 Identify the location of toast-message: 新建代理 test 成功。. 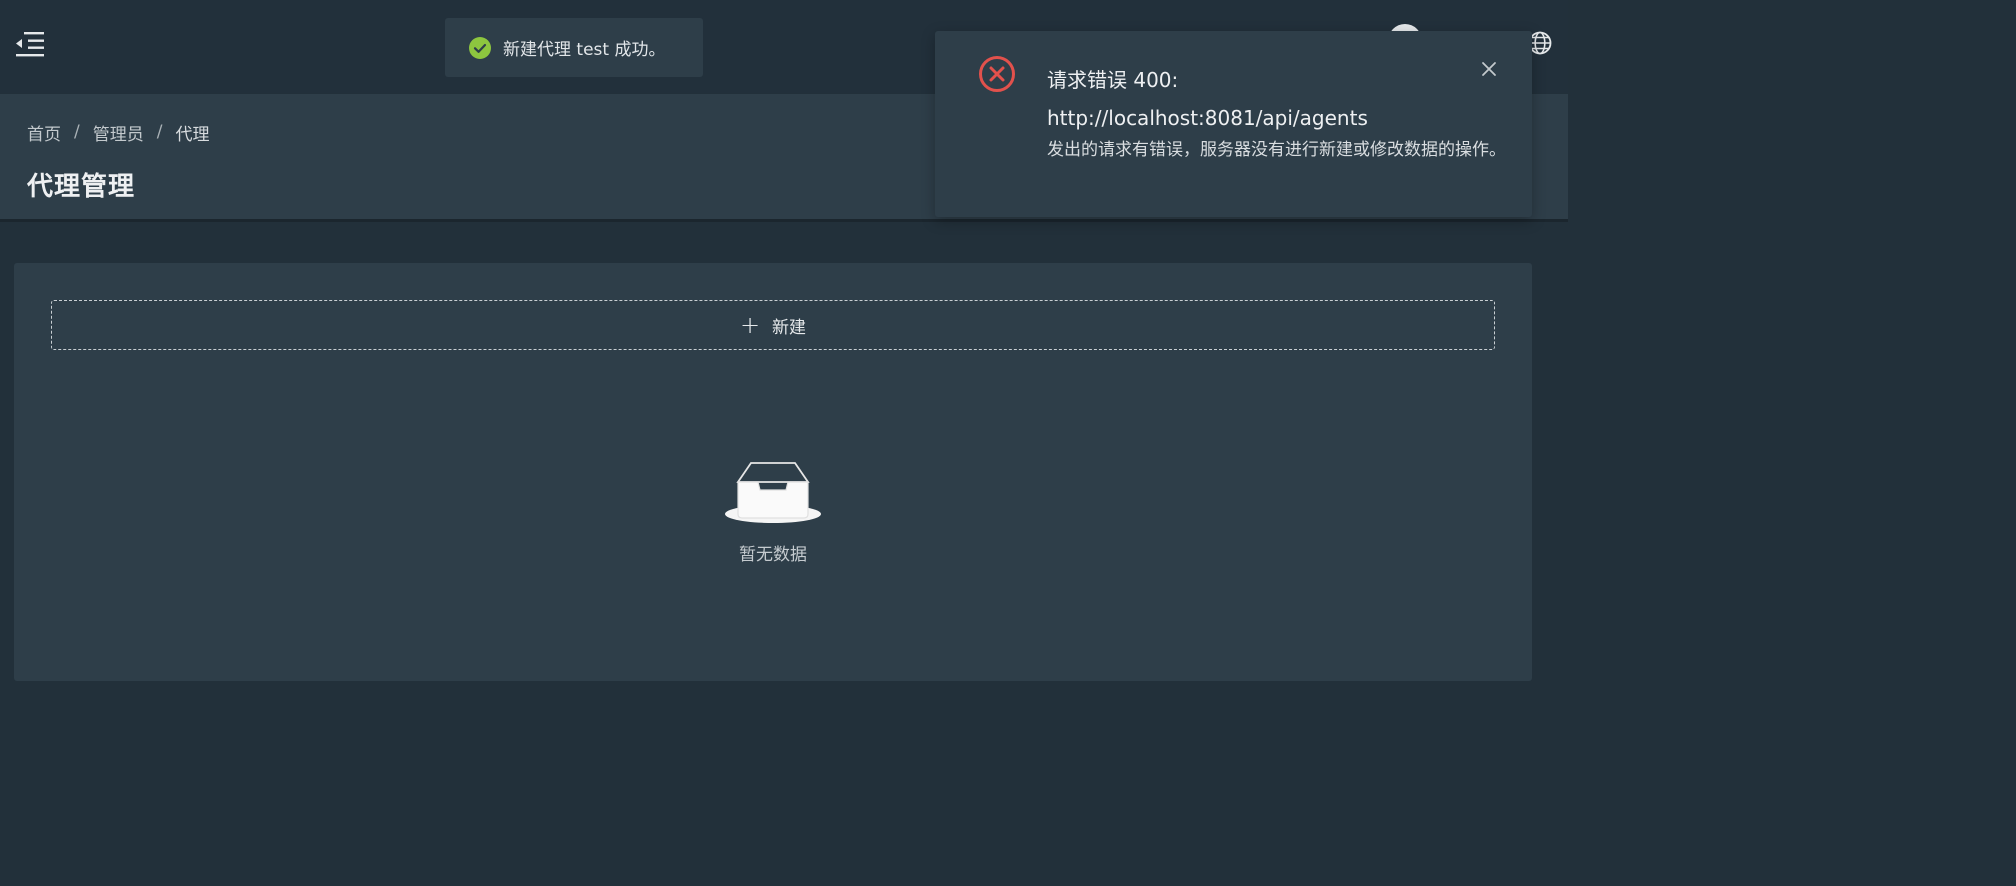
(584, 50).